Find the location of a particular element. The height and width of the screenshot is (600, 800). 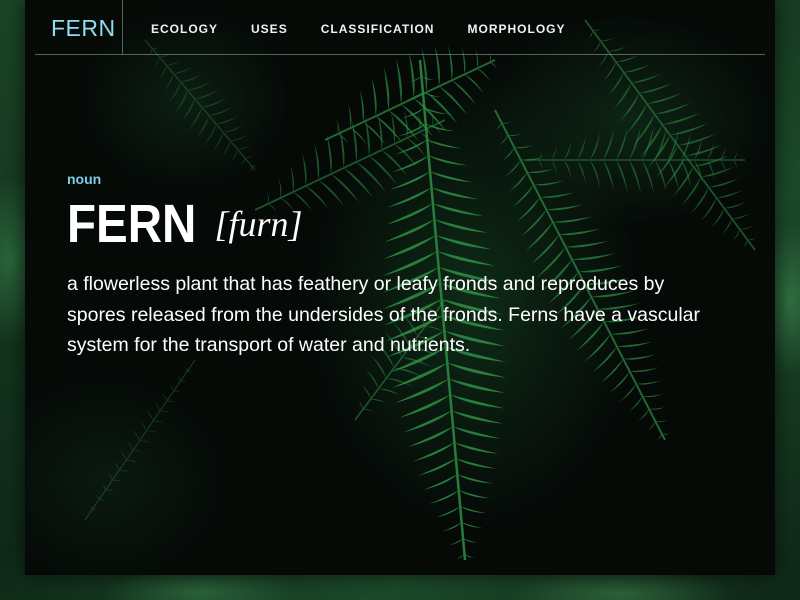

headword: FERN is located at coordinates (132, 224).